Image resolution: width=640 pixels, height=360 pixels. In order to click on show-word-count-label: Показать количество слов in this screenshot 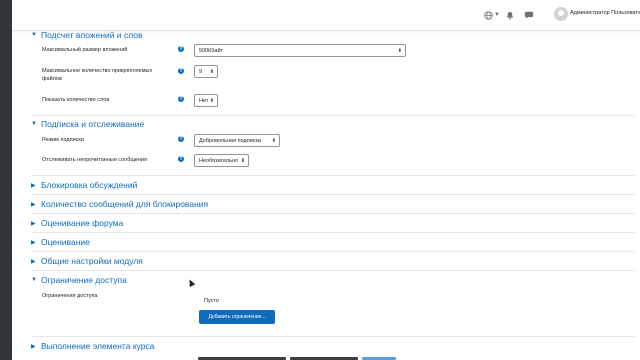, I will do `click(76, 100)`.